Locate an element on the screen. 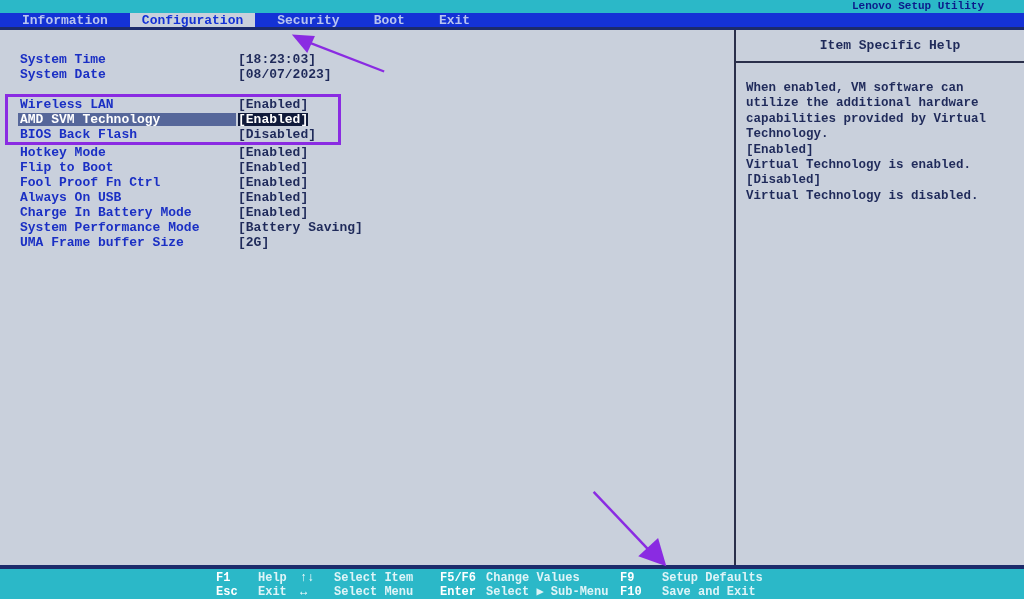  help-text: Virtual Technology is enabled. is located at coordinates (859, 166).